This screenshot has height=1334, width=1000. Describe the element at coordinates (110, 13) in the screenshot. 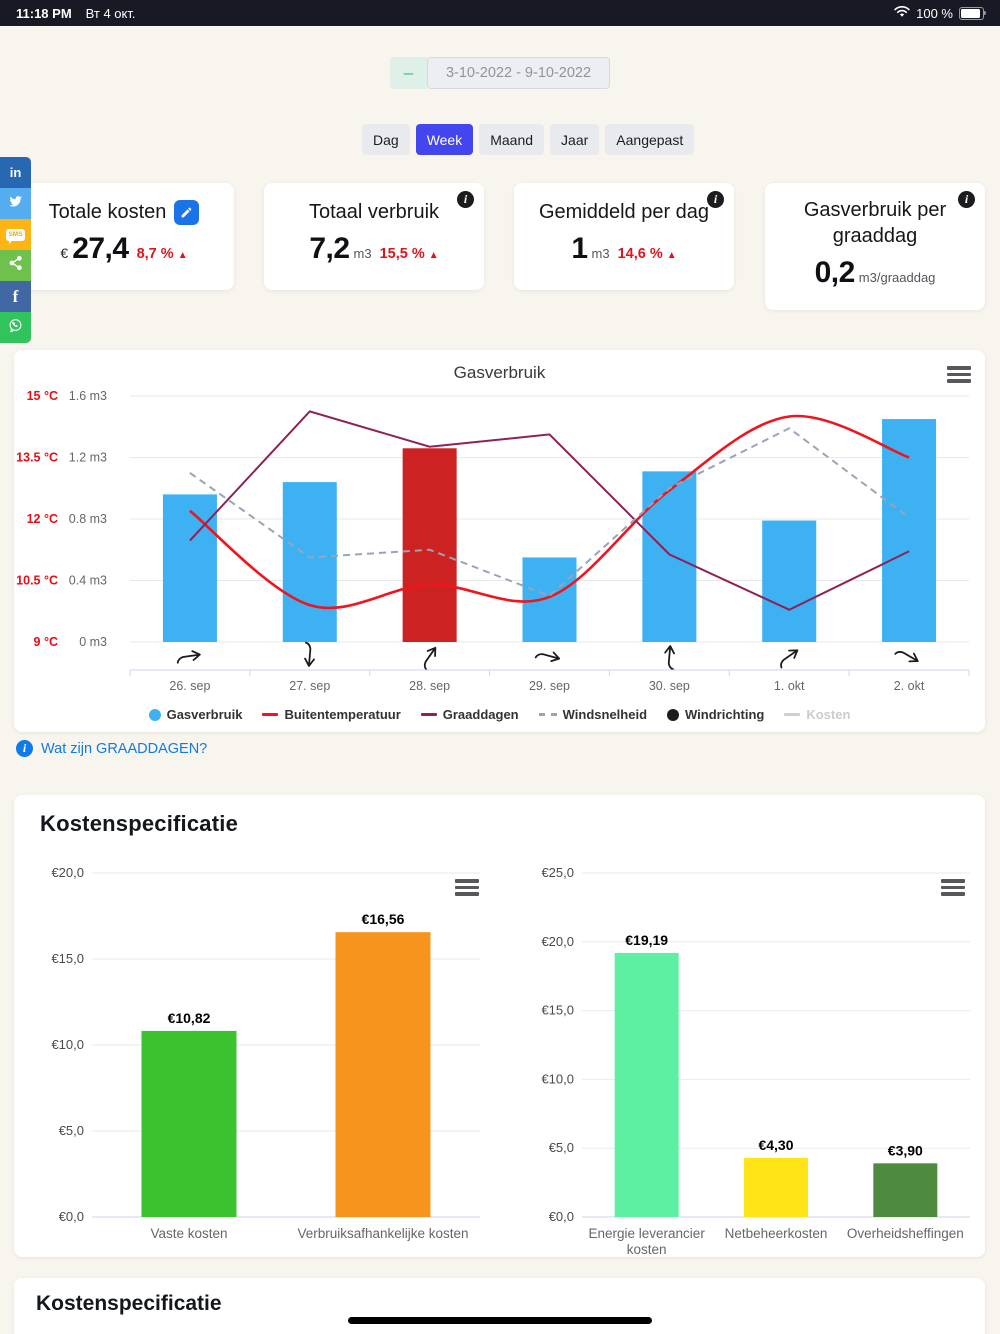

I see `status-date: Вт 4 окт.` at that location.